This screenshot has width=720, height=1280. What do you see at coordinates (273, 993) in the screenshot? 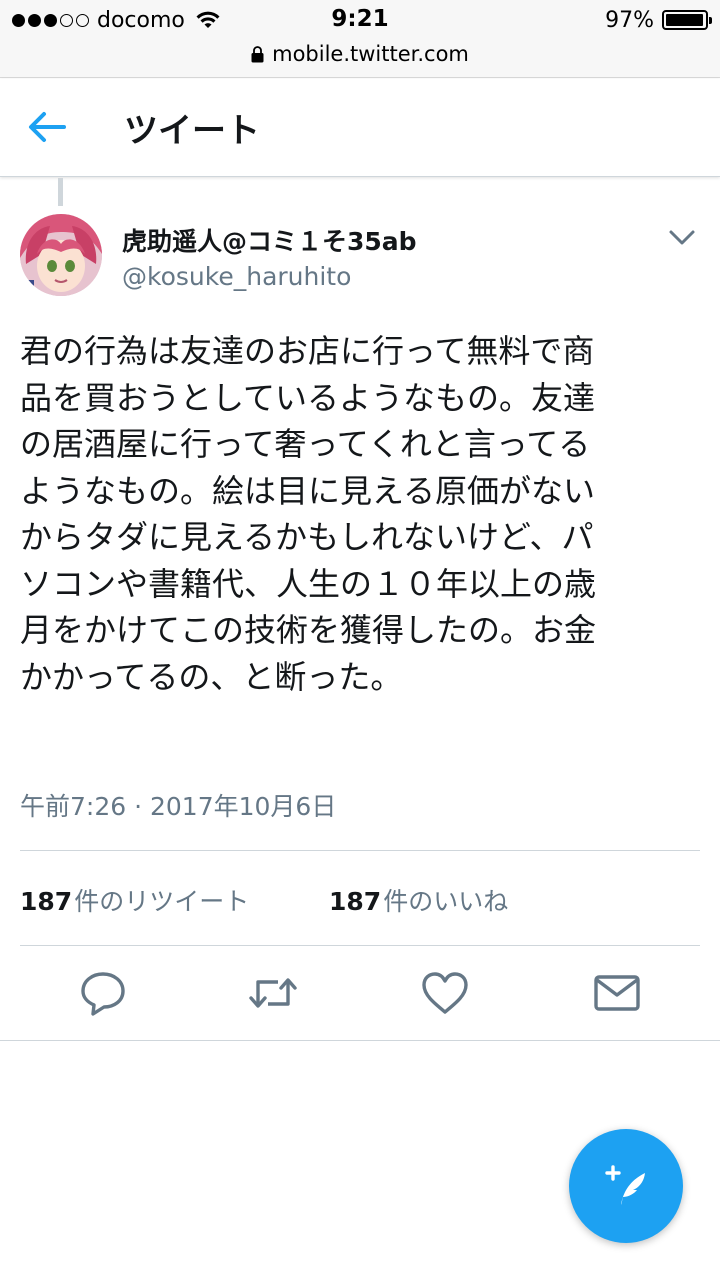
I see `retweet-icon` at bounding box center [273, 993].